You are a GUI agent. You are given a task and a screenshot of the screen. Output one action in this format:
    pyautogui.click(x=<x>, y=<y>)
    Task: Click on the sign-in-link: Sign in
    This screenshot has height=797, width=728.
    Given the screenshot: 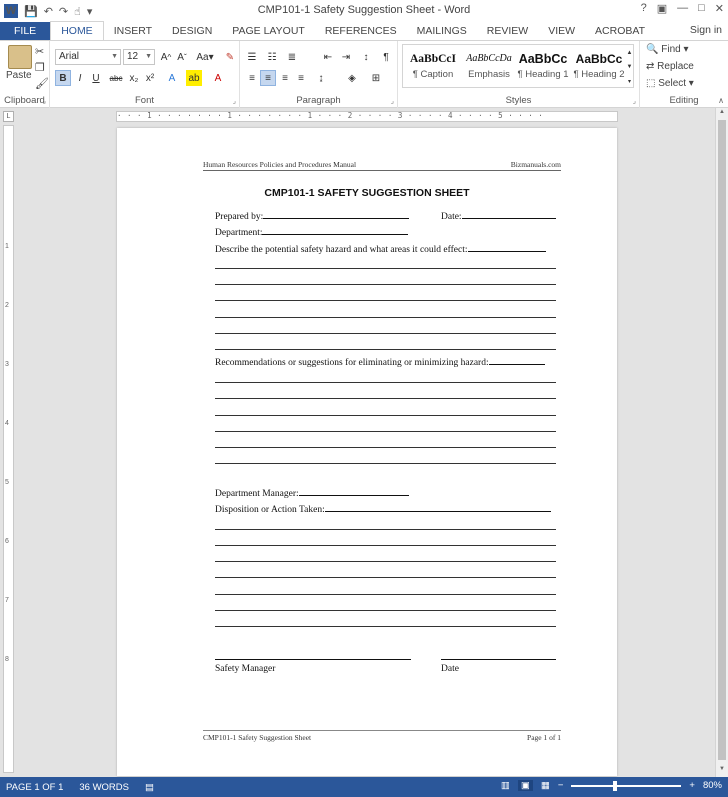 What is the action you would take?
    pyautogui.click(x=706, y=30)
    